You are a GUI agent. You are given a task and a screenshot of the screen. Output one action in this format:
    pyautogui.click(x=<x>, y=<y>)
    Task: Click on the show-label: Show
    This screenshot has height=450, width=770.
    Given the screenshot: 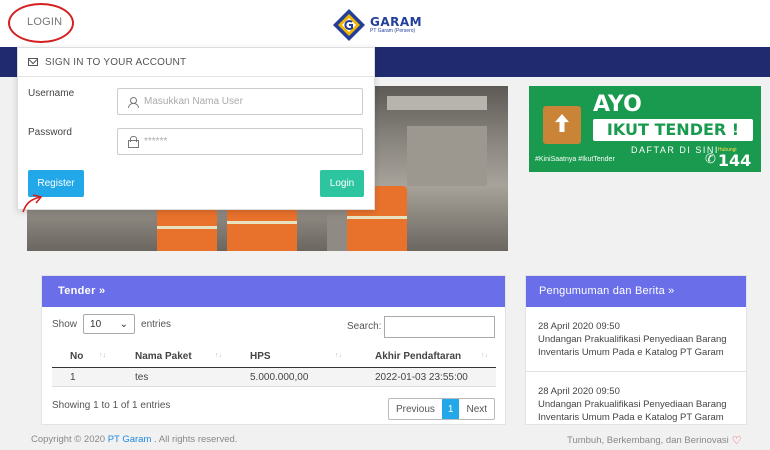 What is the action you would take?
    pyautogui.click(x=65, y=324)
    